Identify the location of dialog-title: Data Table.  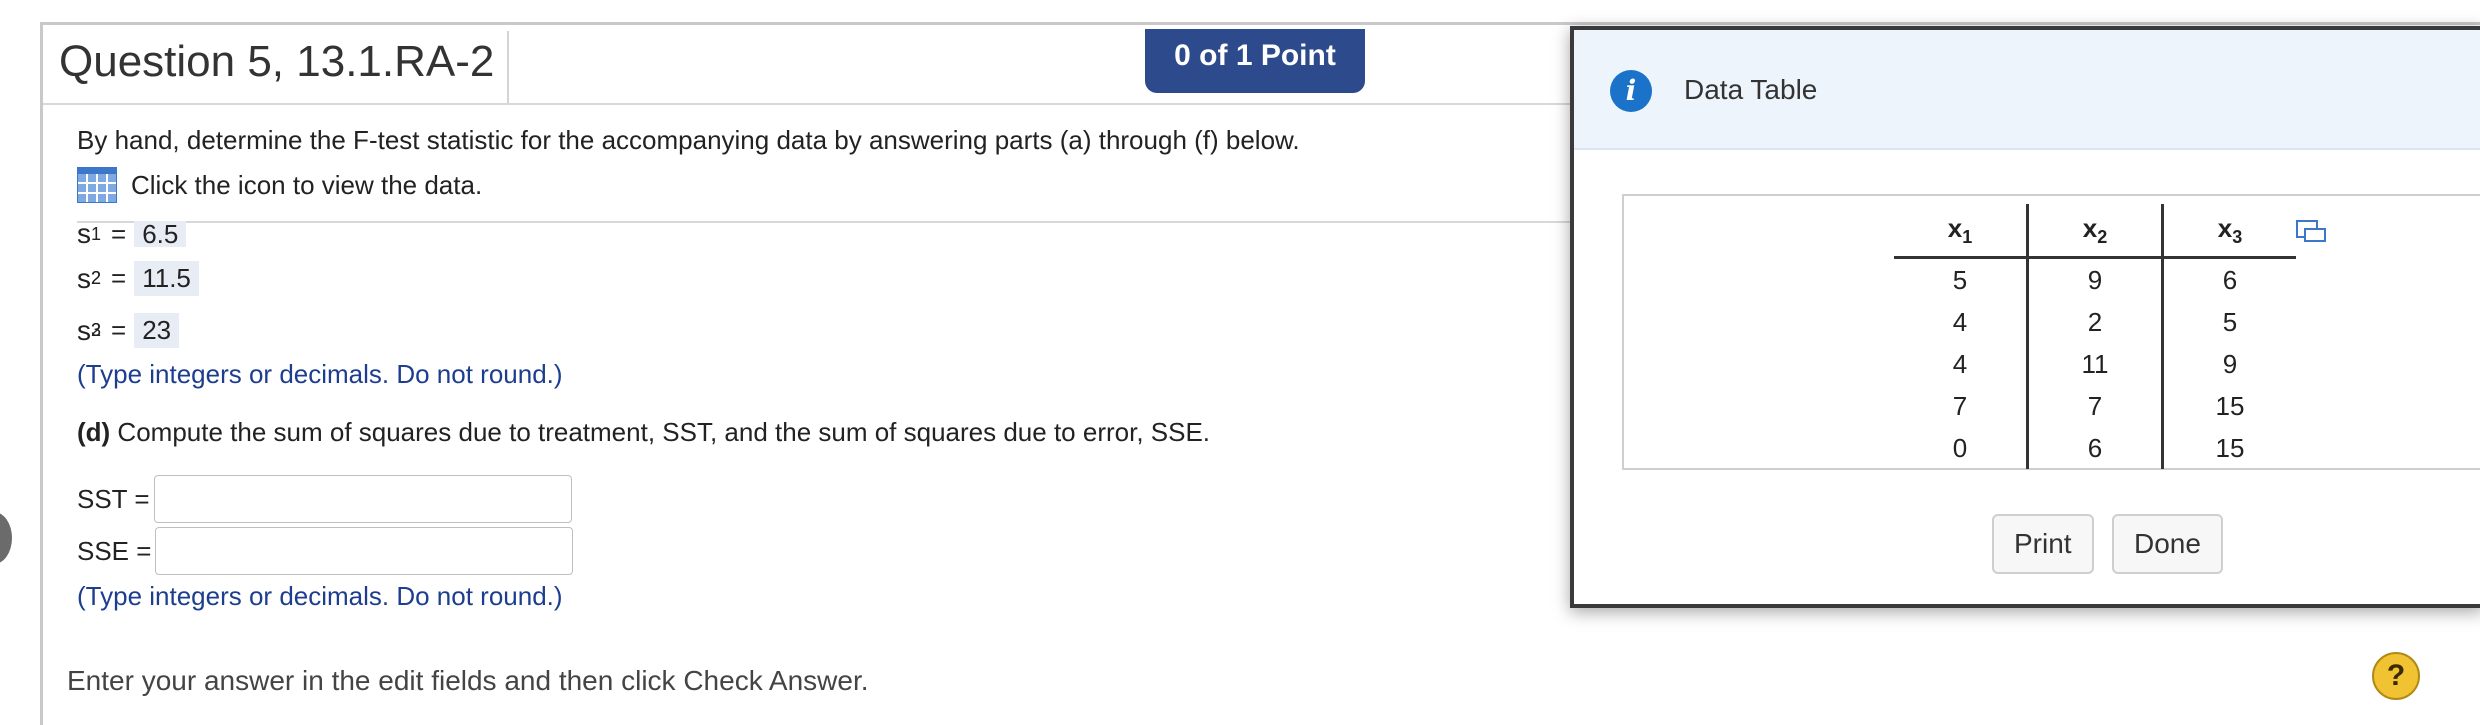
(1751, 89).